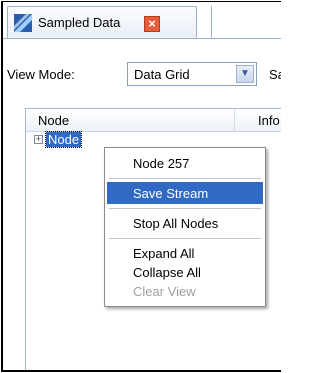 This screenshot has height=373, width=320. I want to click on view-mode-select: Data Grid ▼, so click(192, 74).